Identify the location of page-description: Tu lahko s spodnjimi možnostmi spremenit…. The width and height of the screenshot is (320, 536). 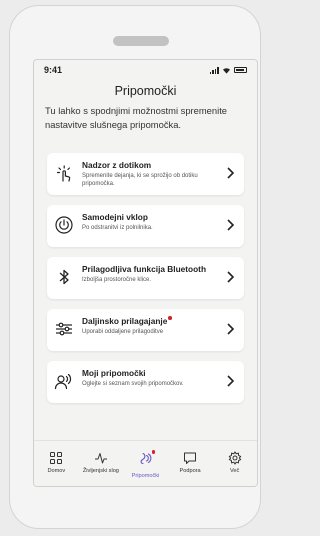
(136, 117).